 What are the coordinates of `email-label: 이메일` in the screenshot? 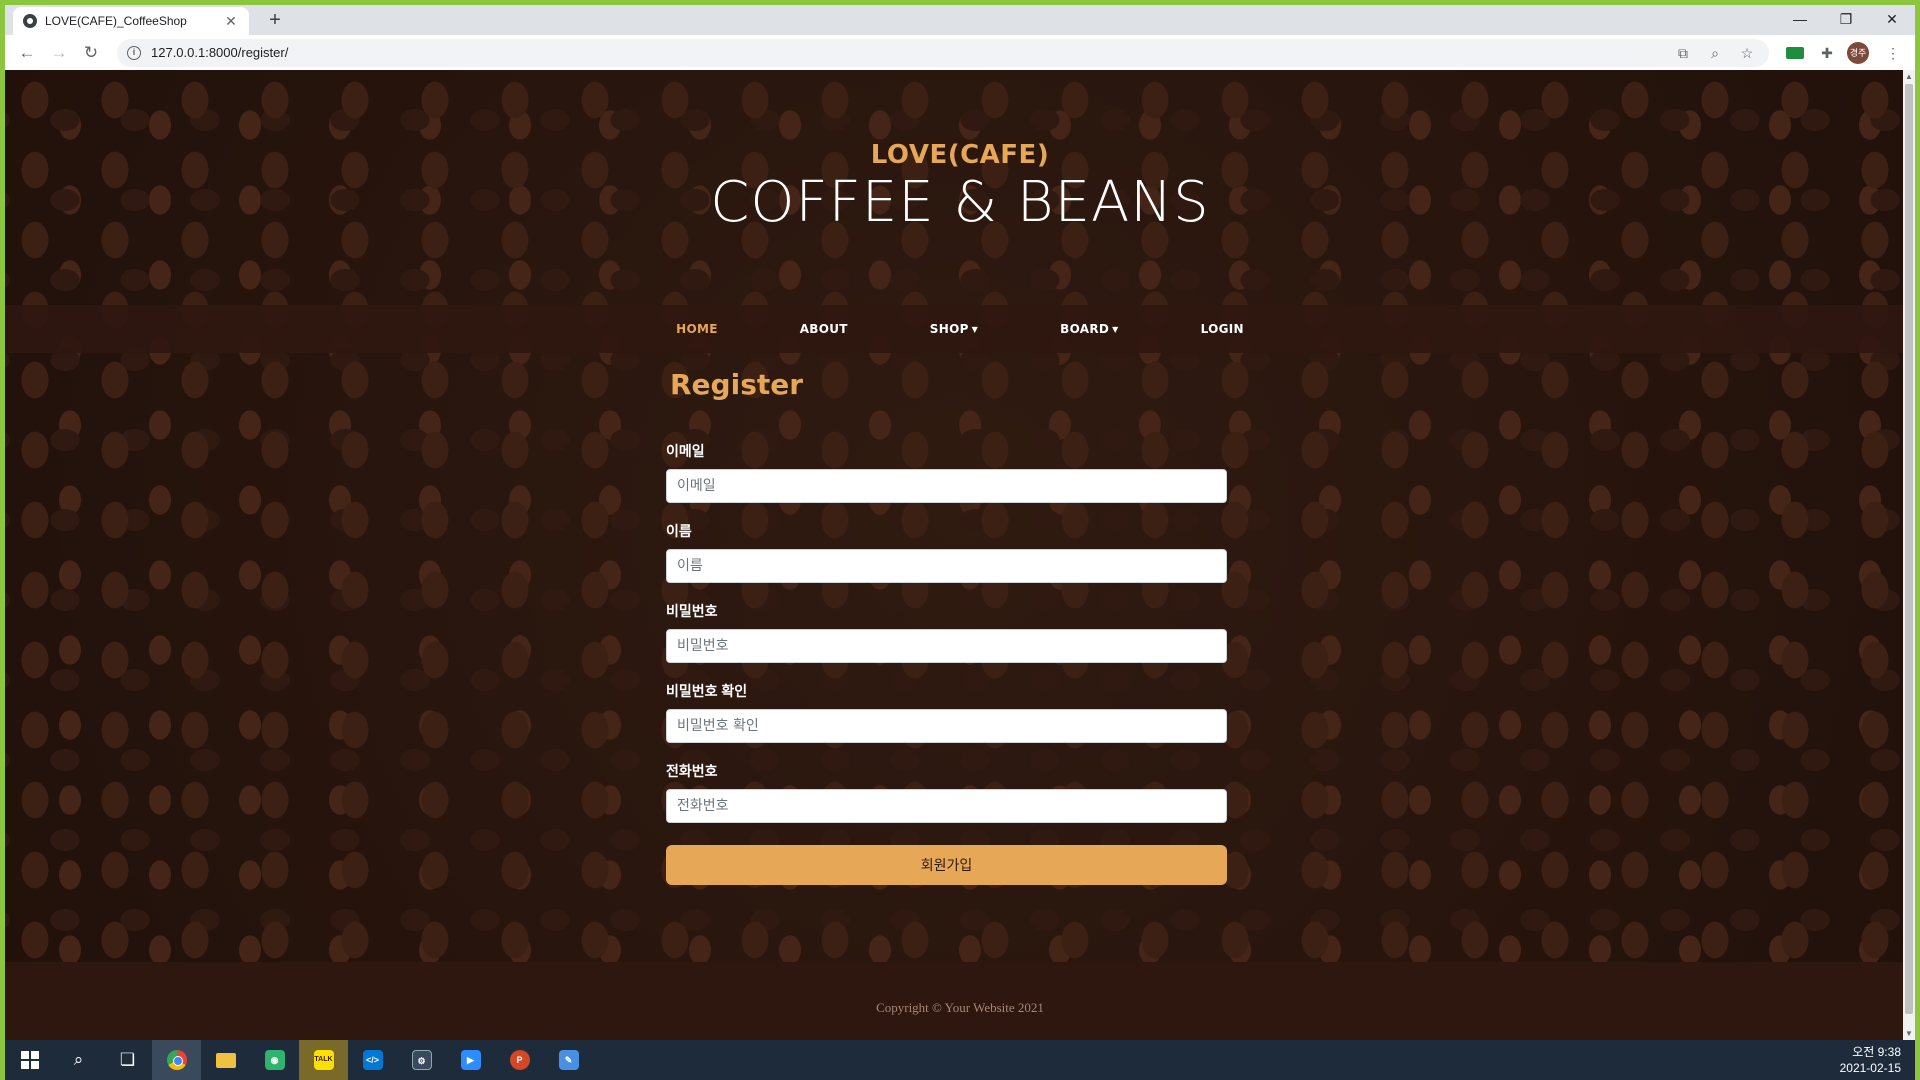 It's located at (685, 451).